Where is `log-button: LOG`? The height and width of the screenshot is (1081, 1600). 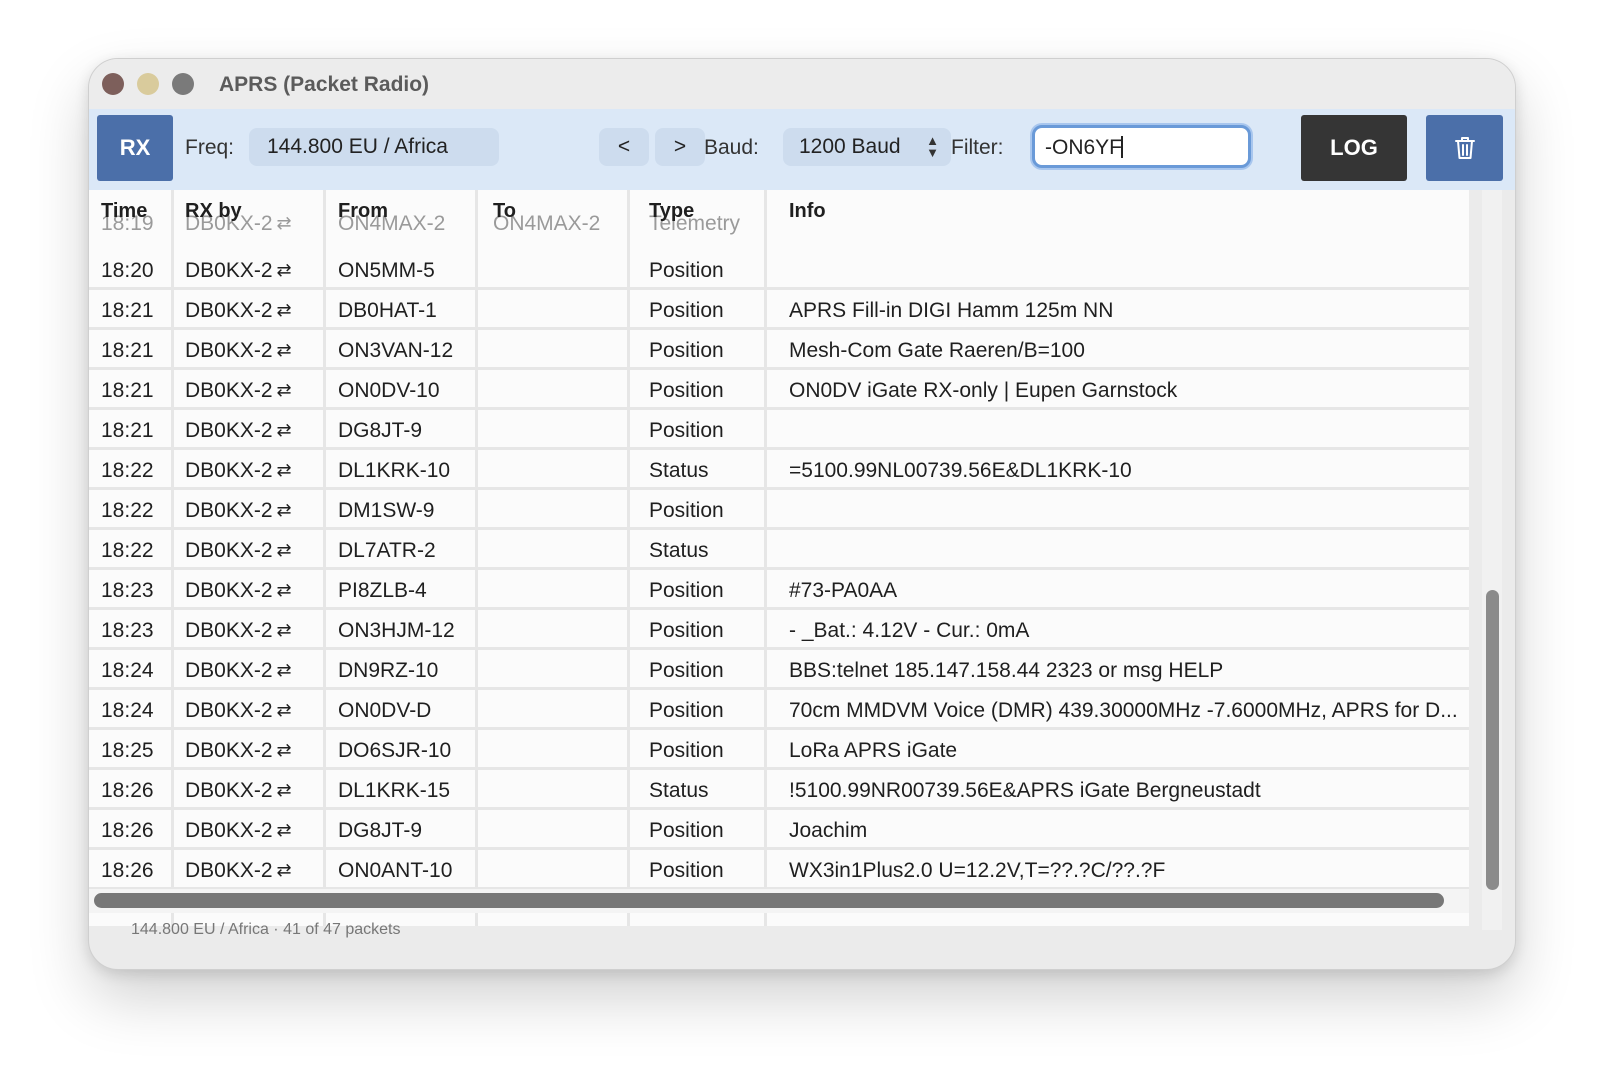
log-button: LOG is located at coordinates (1354, 148).